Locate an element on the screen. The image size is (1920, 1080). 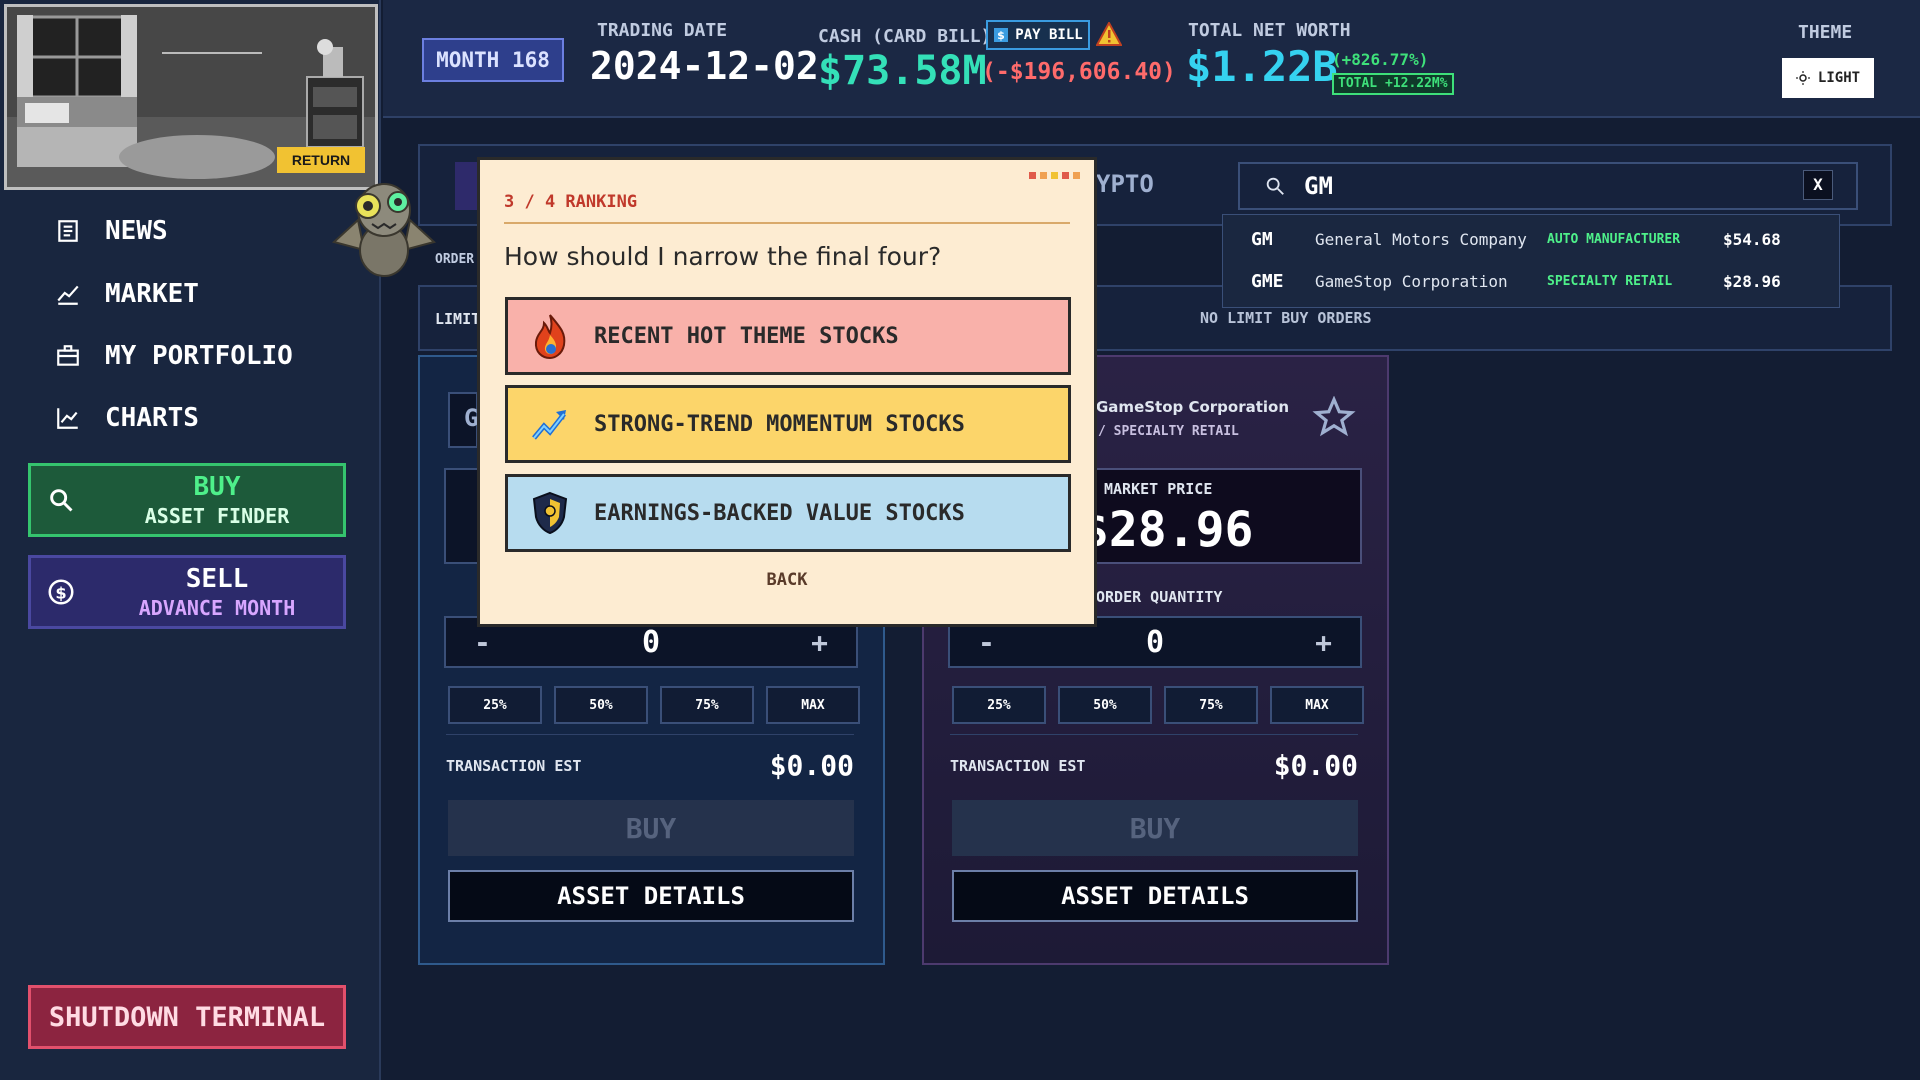
dollar-coin-icon: $ is located at coordinates (61, 592).